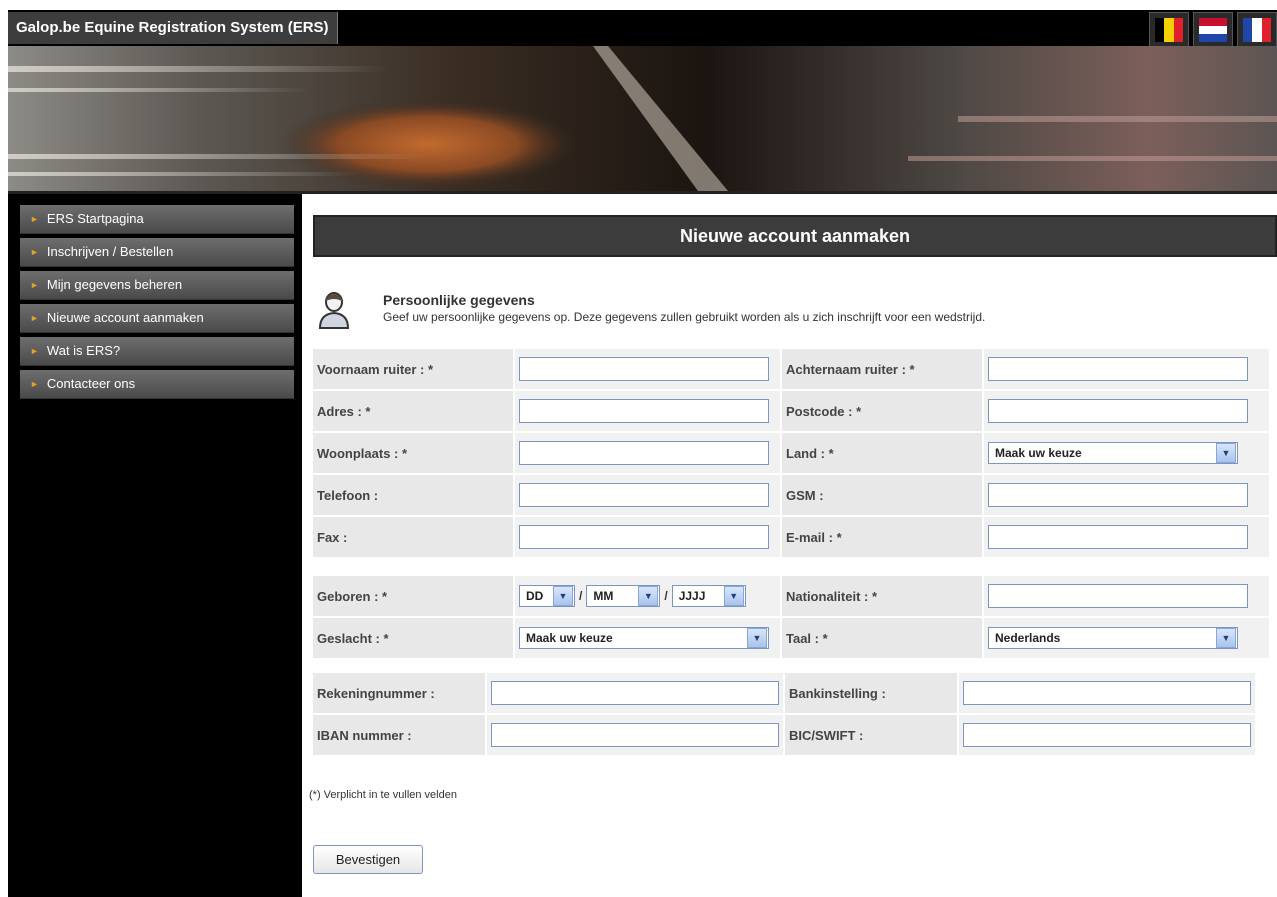 The image size is (1277, 897). What do you see at coordinates (1118, 495) in the screenshot?
I see `gsm-field` at bounding box center [1118, 495].